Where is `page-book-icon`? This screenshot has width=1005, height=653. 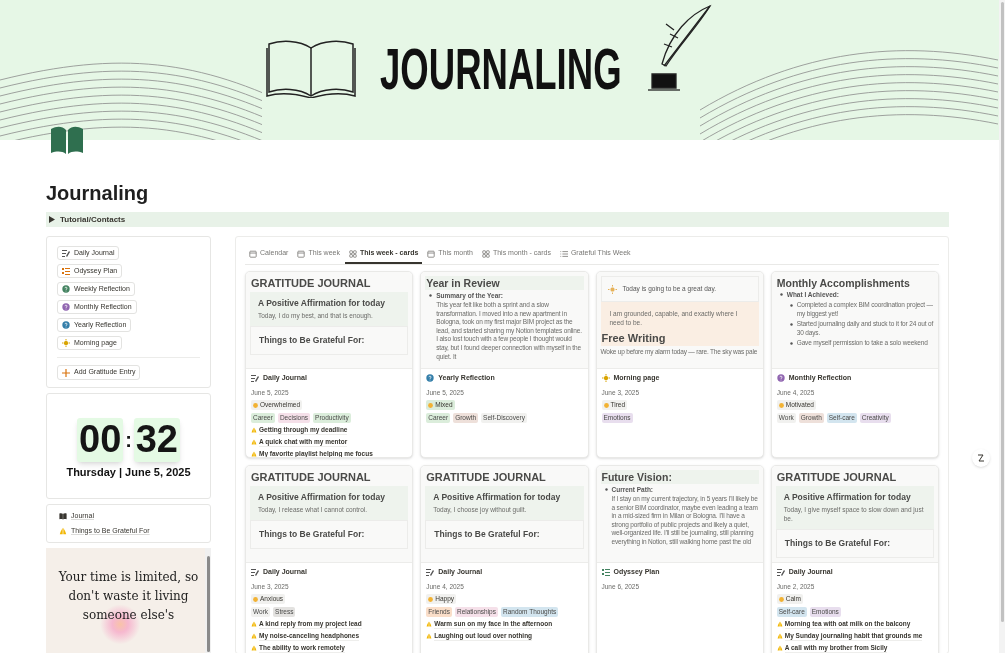 page-book-icon is located at coordinates (67, 140).